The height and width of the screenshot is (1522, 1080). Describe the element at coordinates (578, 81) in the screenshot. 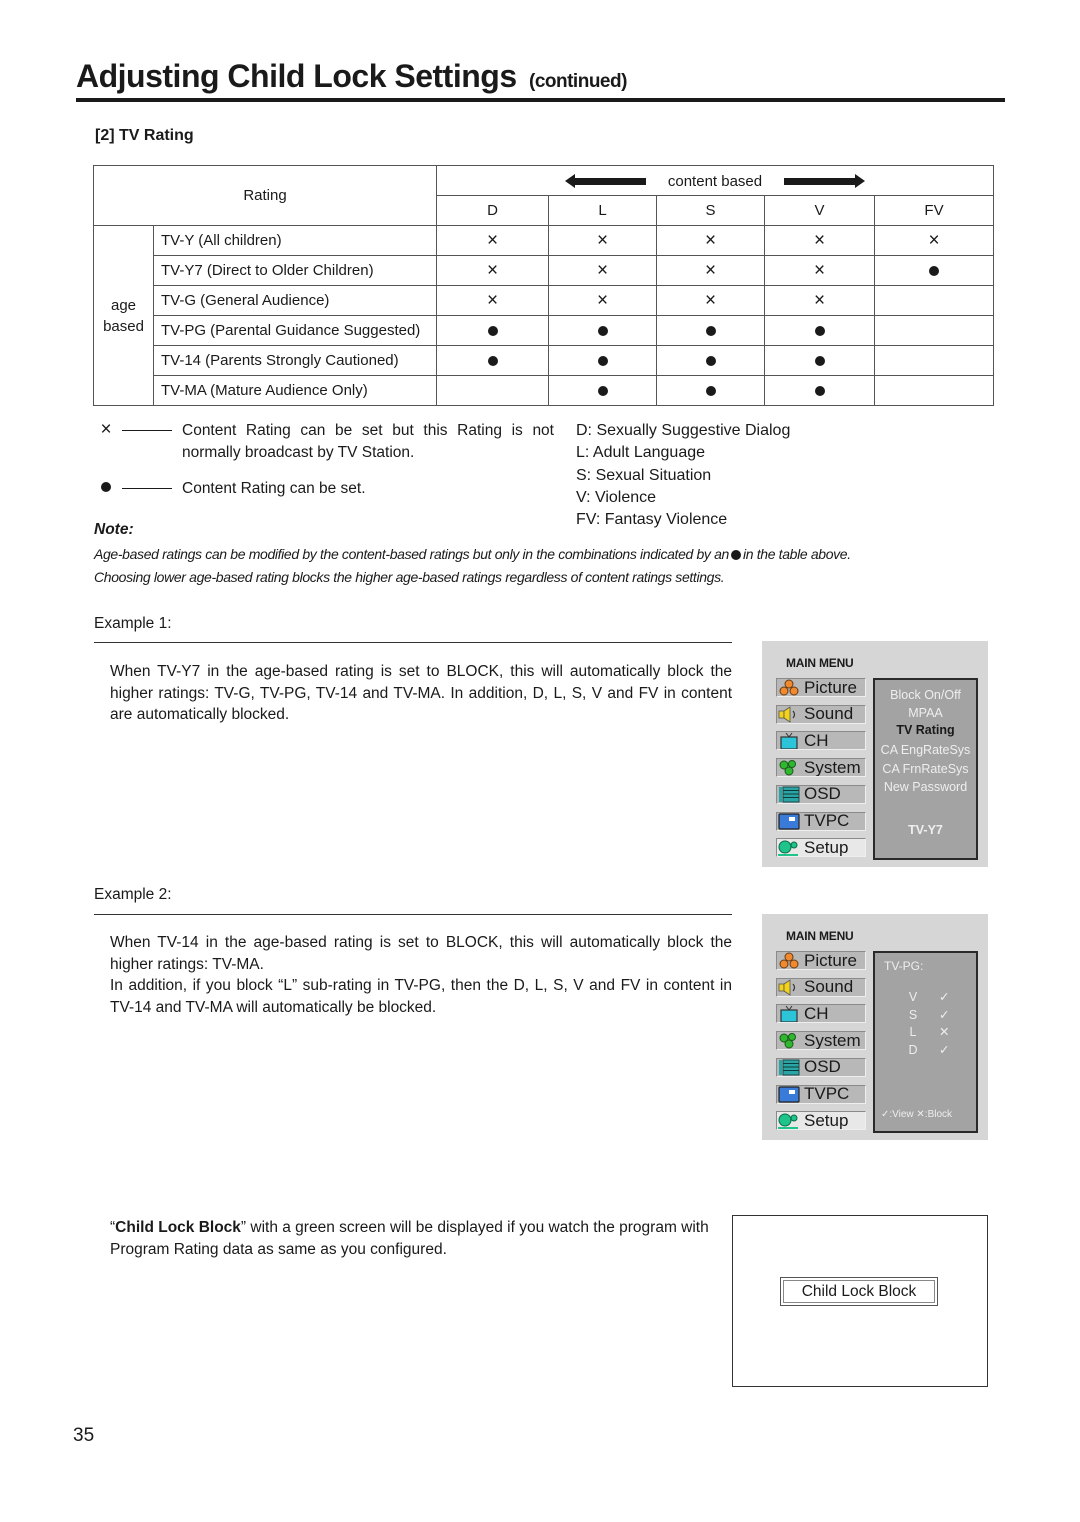

I see `page-title-suffix: (continued)` at that location.